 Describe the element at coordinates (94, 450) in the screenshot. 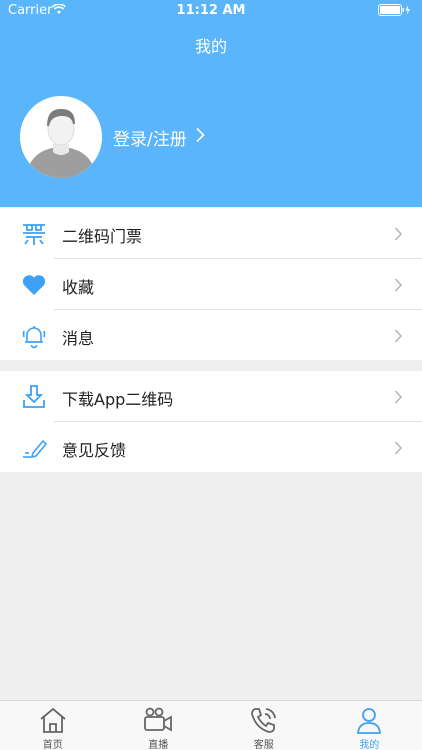

I see `menu-item-label: 意见反馈` at that location.